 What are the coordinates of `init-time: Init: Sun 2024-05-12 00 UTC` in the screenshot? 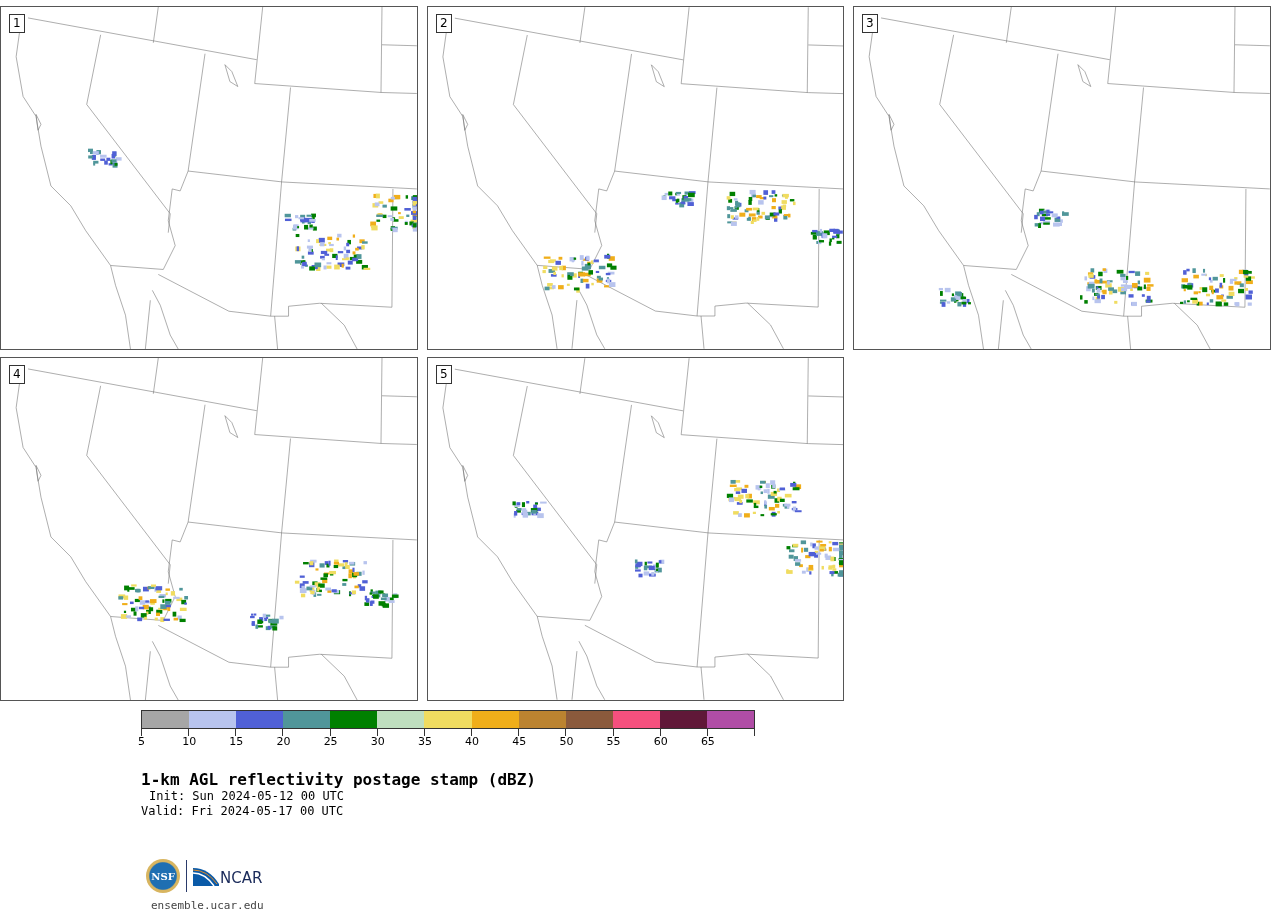 It's located at (247, 796).